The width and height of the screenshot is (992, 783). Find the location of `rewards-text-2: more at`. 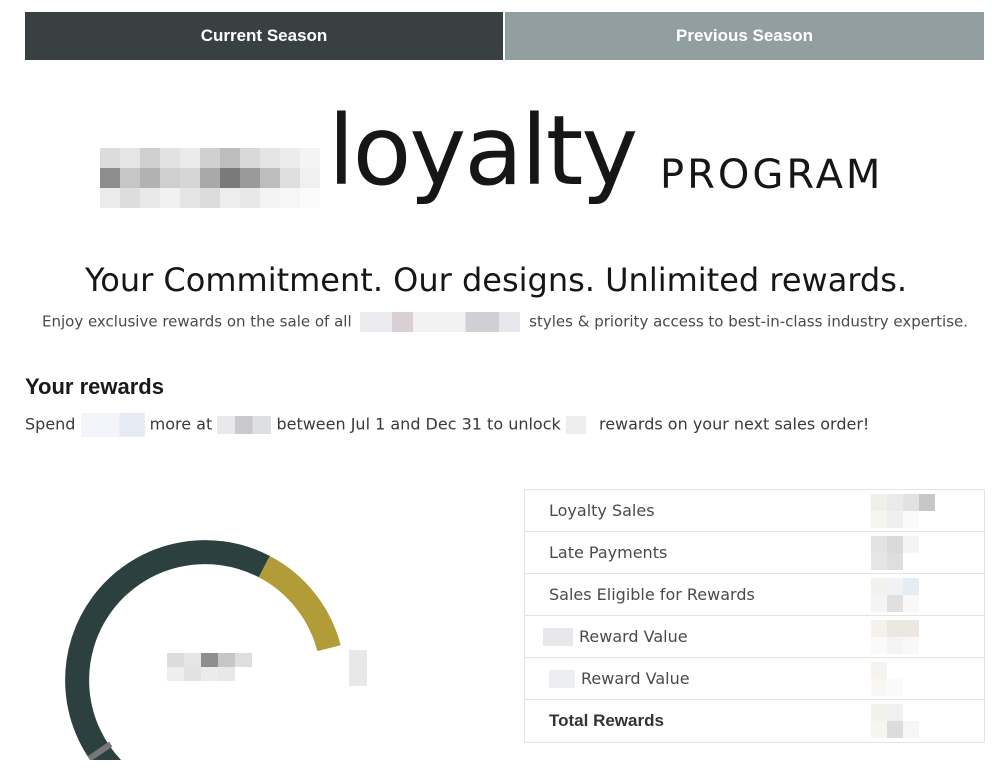

rewards-text-2: more at is located at coordinates (181, 424).